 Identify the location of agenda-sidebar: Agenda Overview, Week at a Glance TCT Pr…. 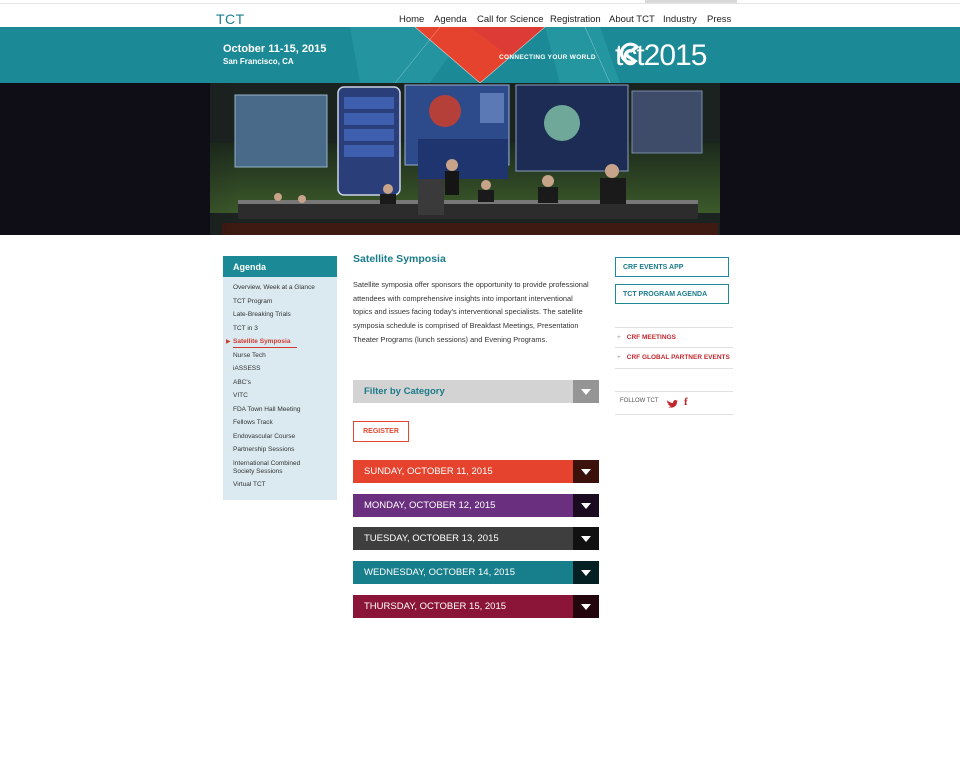
(280, 378).